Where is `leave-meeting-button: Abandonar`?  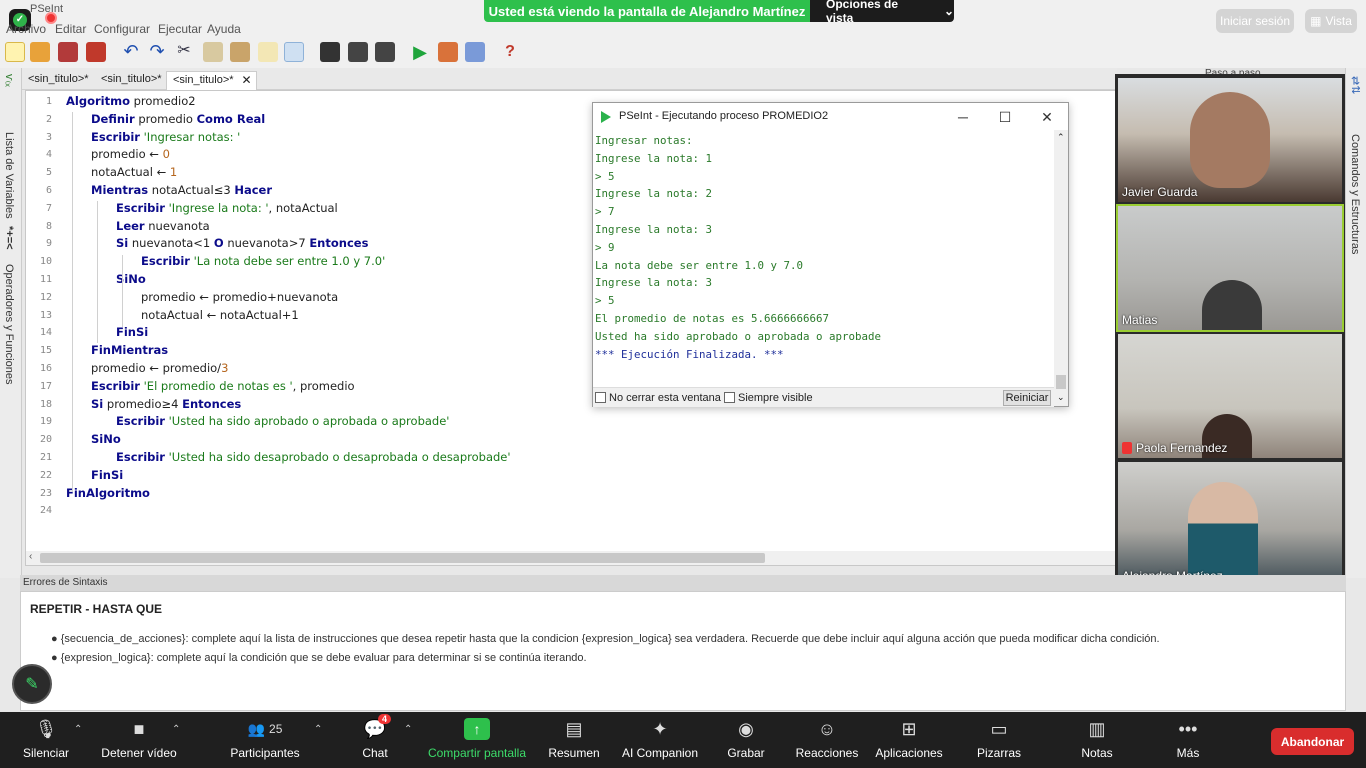 leave-meeting-button: Abandonar is located at coordinates (1312, 741).